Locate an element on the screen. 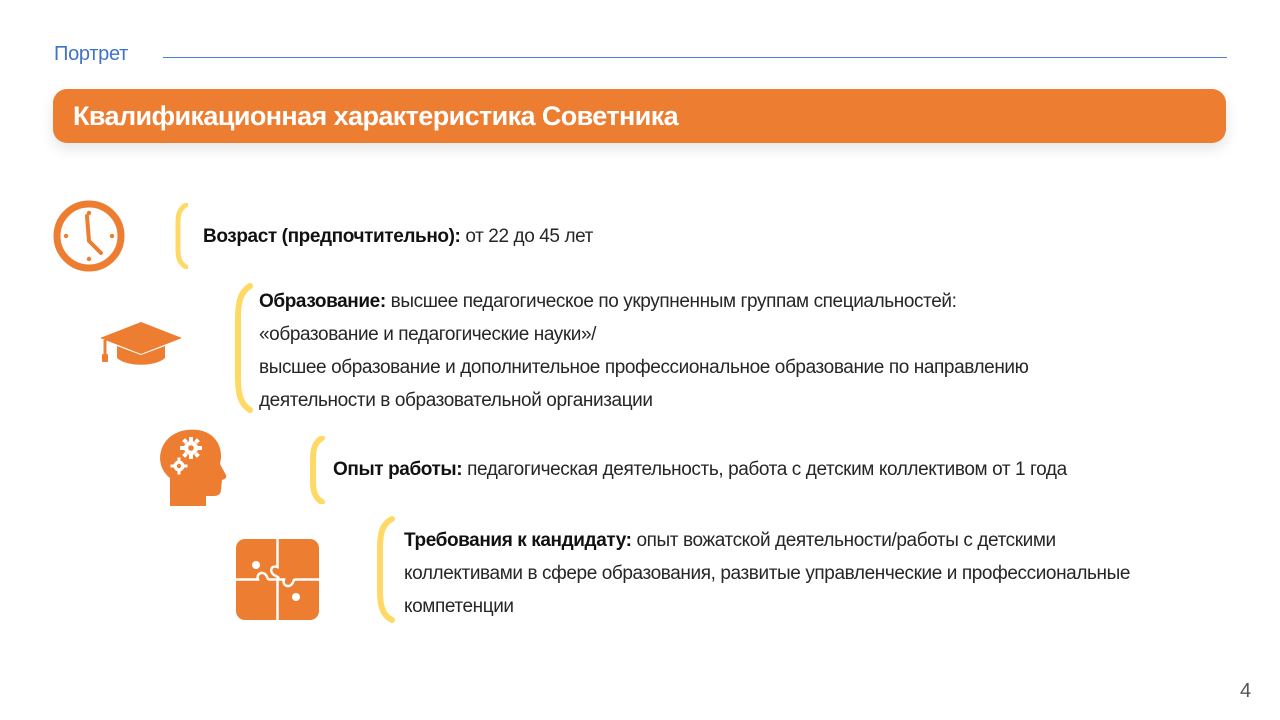 The height and width of the screenshot is (720, 1280). head-gears-icon is located at coordinates (193, 467).